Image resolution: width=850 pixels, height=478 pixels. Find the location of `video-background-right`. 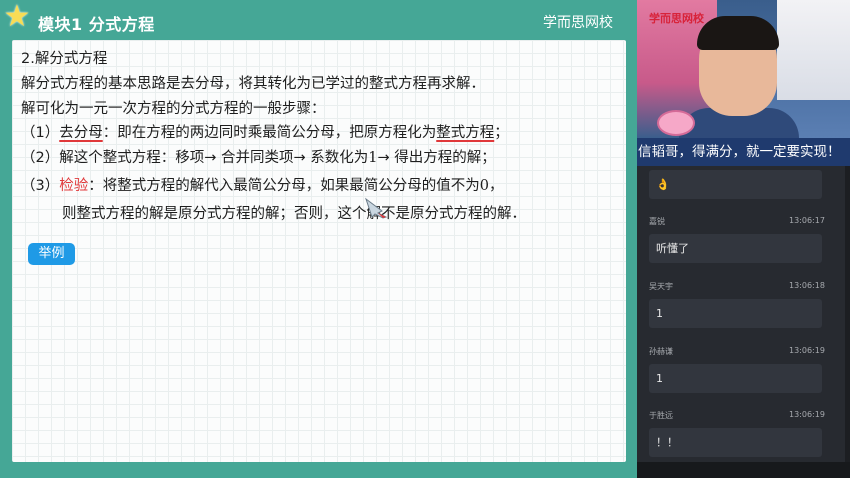

video-background-right is located at coordinates (813, 50).